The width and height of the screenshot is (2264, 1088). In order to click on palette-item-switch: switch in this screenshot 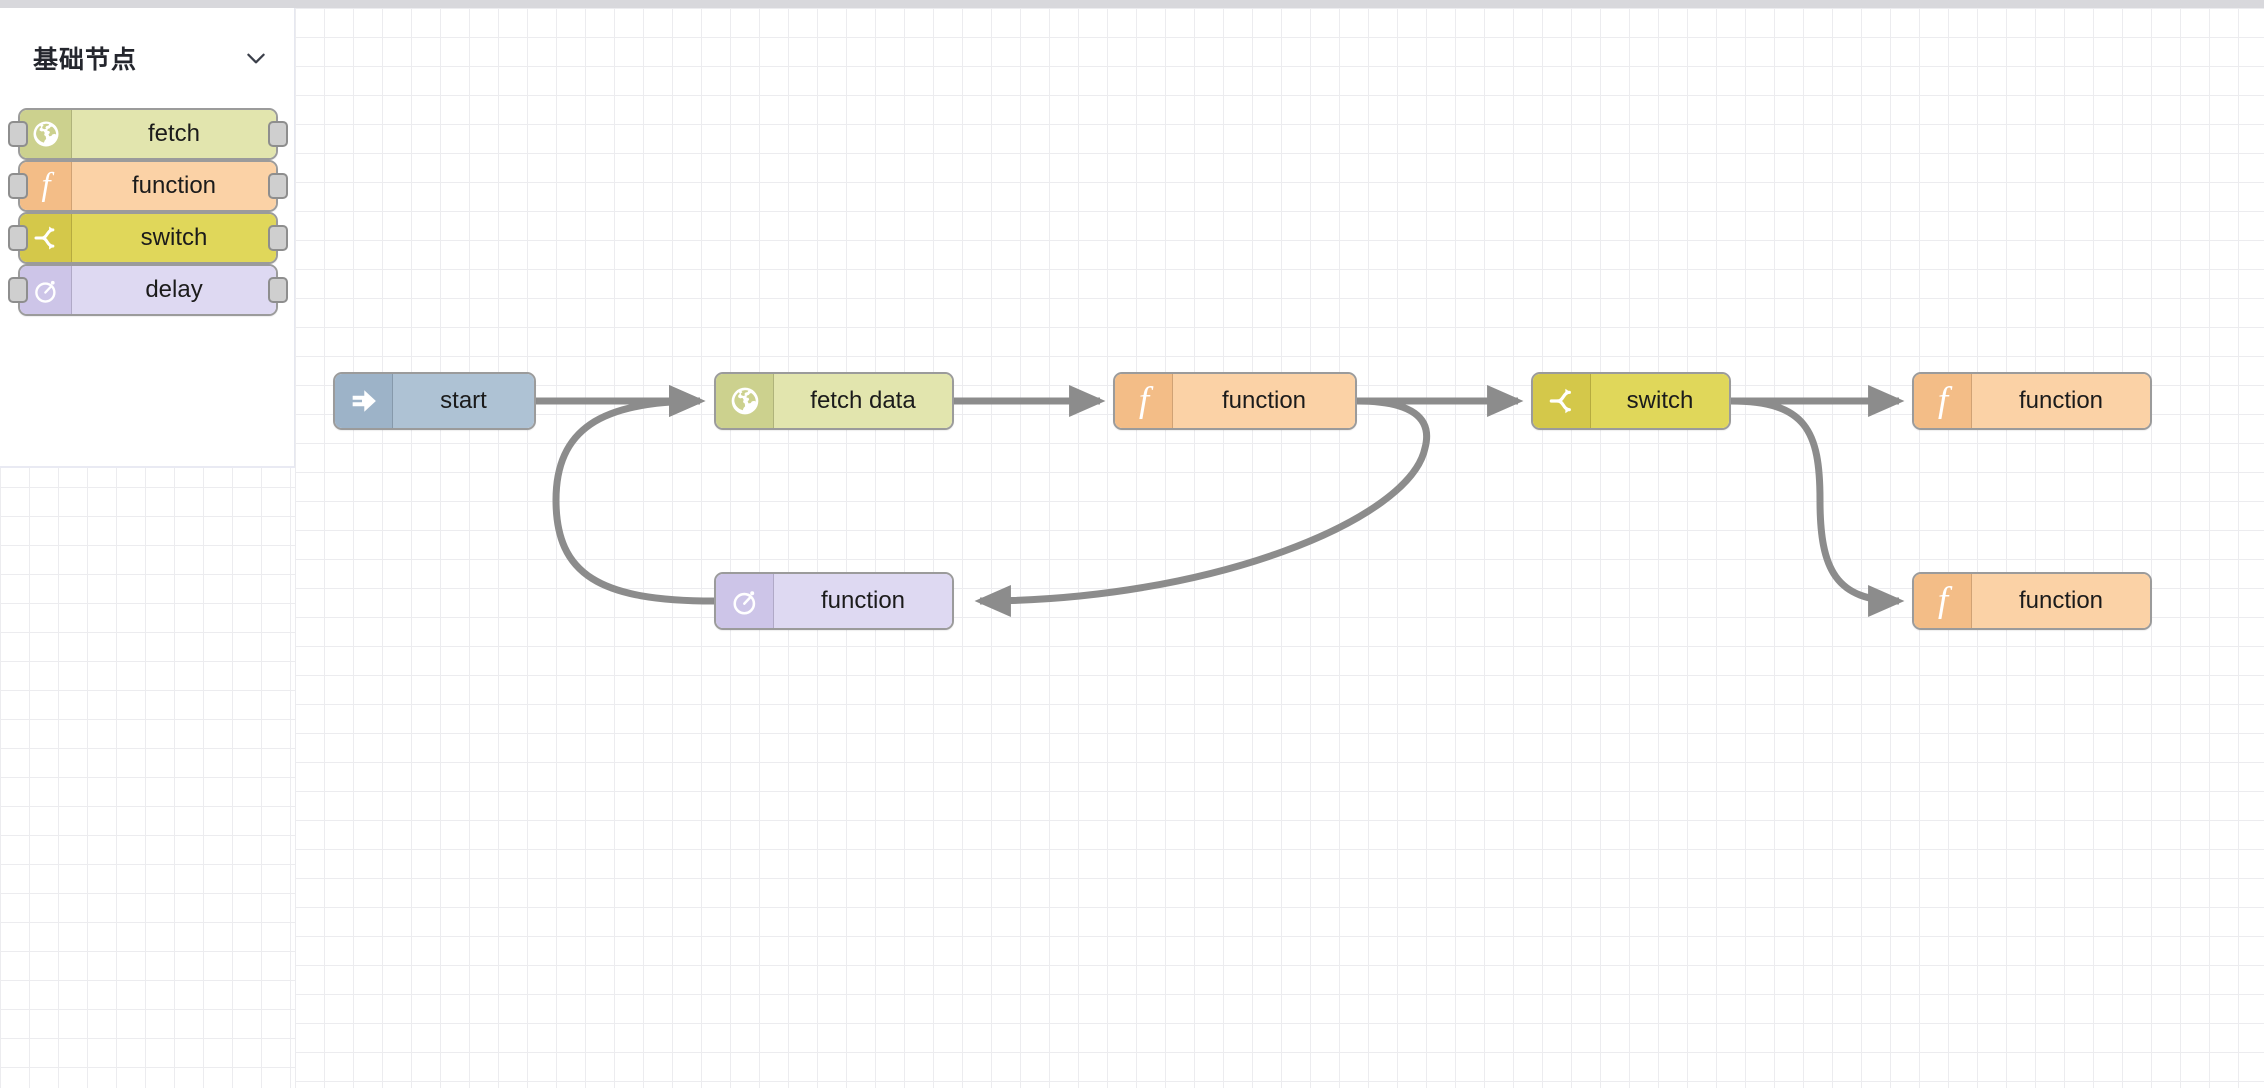, I will do `click(148, 238)`.